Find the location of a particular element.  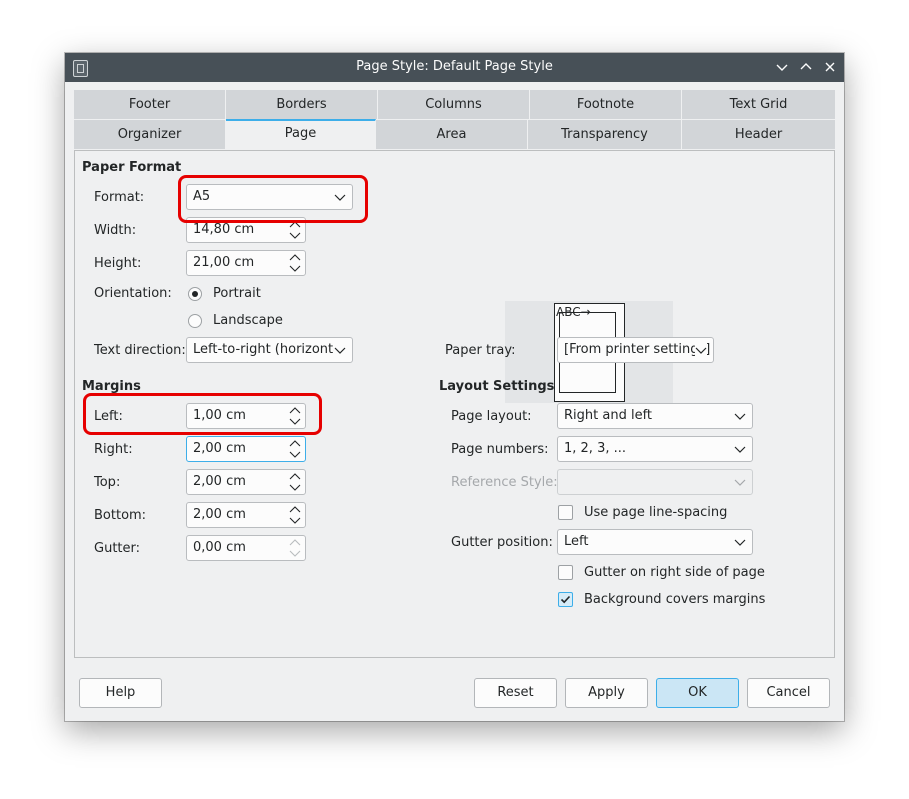

tab-row-2: Organizer Page Area Transparency Header is located at coordinates (454, 134).